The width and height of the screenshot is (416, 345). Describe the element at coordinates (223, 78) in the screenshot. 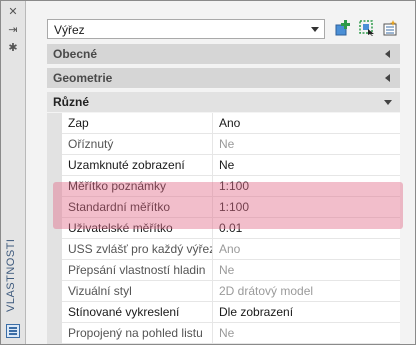

I see `section-geometry: Geometrie` at that location.